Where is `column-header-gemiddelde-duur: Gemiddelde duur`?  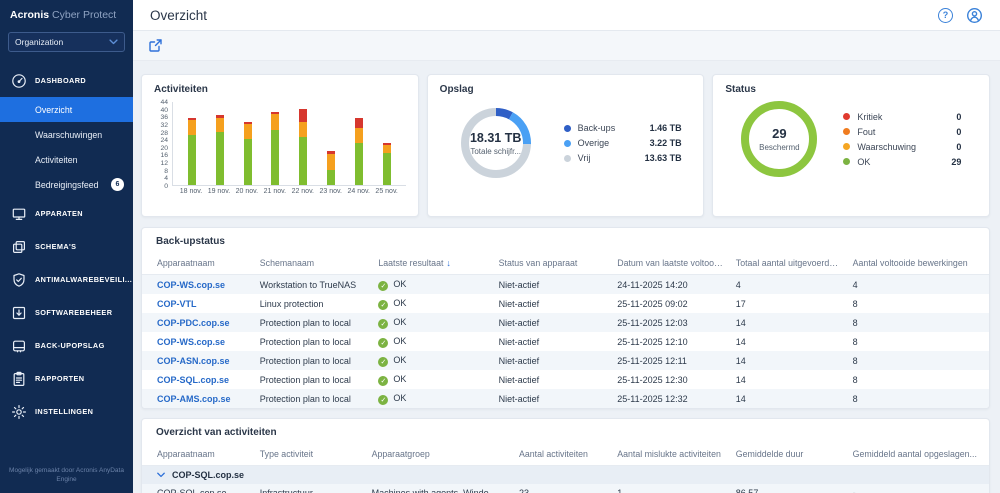
column-header-gemiddelde-duur: Gemiddelde duur is located at coordinates (788, 455).